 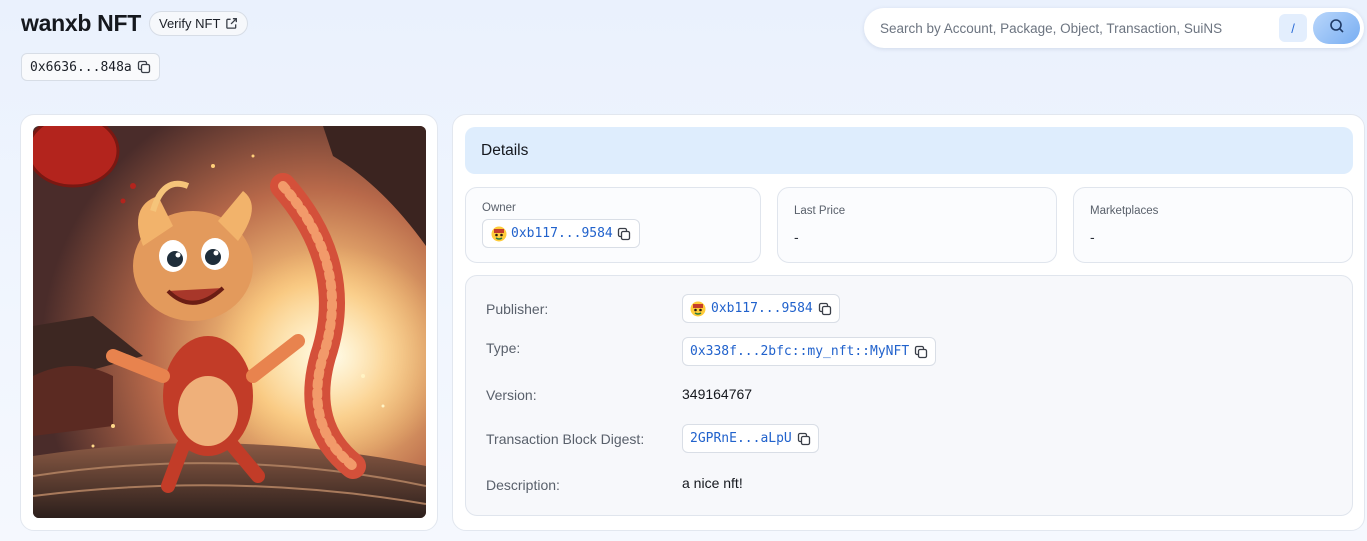 What do you see at coordinates (917, 225) in the screenshot?
I see `last-price-card: Last Price -` at bounding box center [917, 225].